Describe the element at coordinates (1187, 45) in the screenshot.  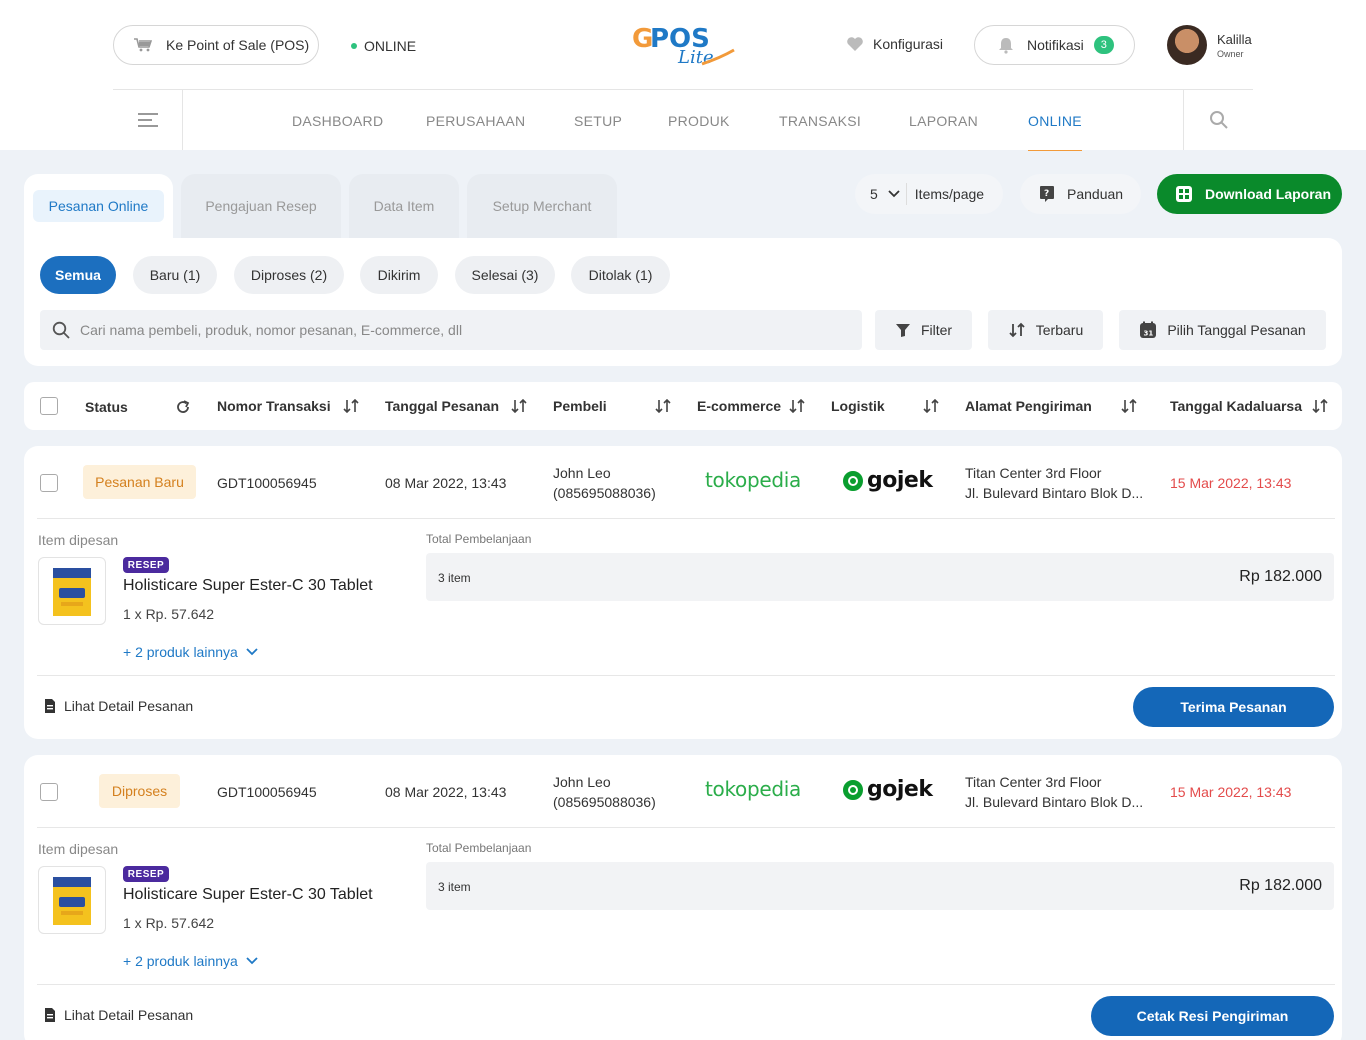
I see `avatar` at that location.